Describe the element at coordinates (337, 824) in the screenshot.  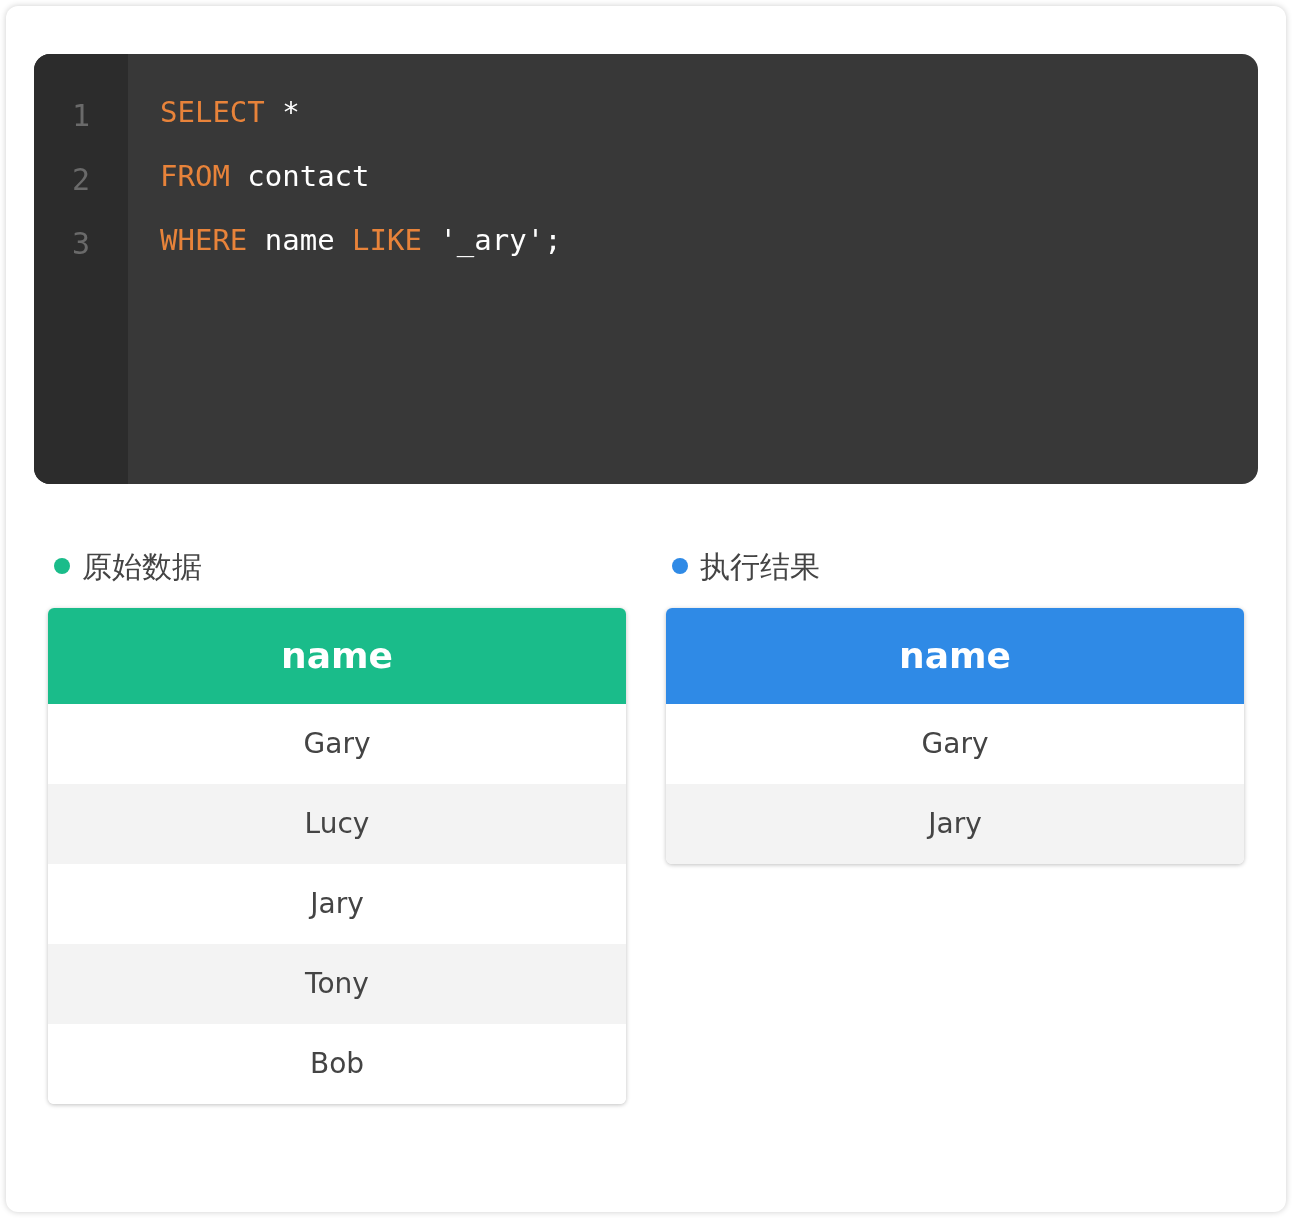
I see `table-cell: Lucy` at that location.